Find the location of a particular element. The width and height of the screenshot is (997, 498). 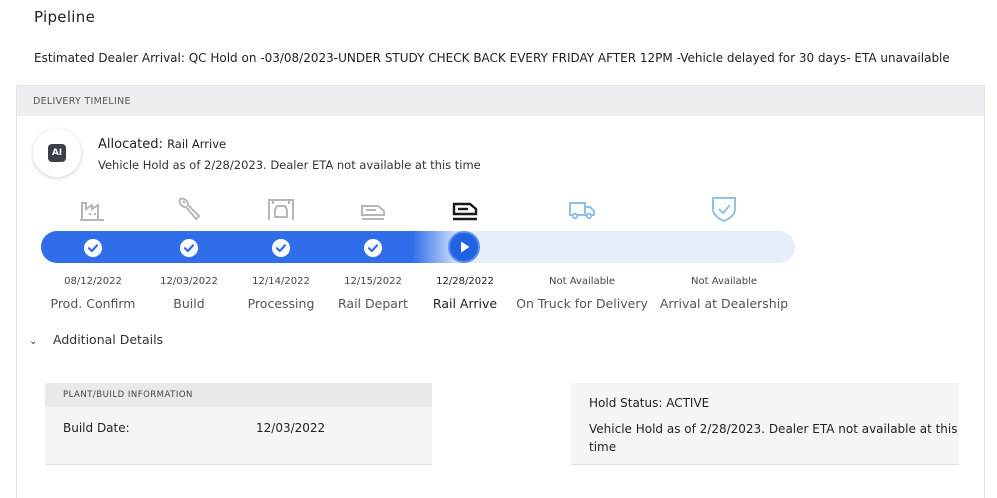

car-wash-icon is located at coordinates (281, 209).